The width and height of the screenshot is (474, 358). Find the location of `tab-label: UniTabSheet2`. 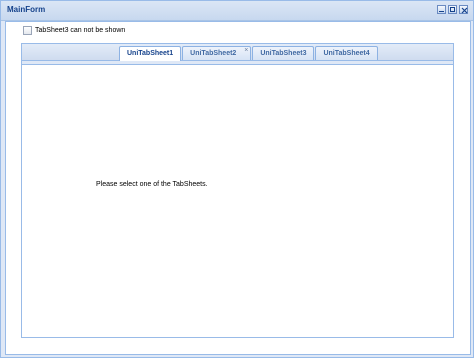

tab-label: UniTabSheet2 is located at coordinates (213, 53).